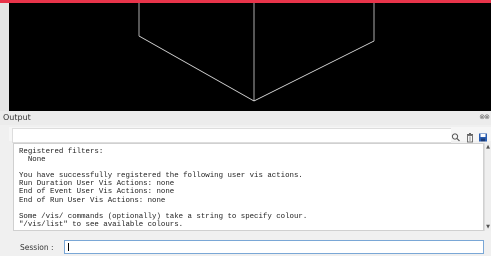 The image size is (491, 256). Describe the element at coordinates (68, 247) in the screenshot. I see `text-caret` at that location.